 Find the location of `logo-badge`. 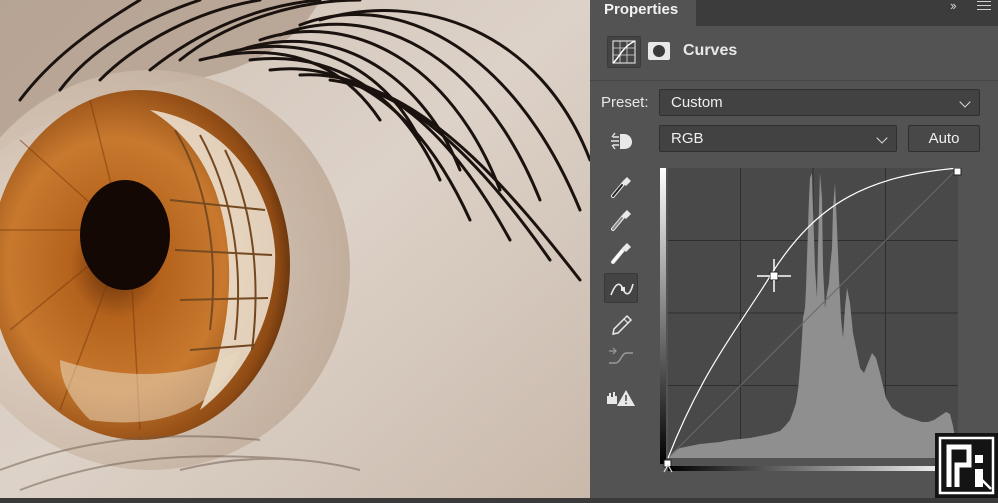

logo-badge is located at coordinates (966, 465).